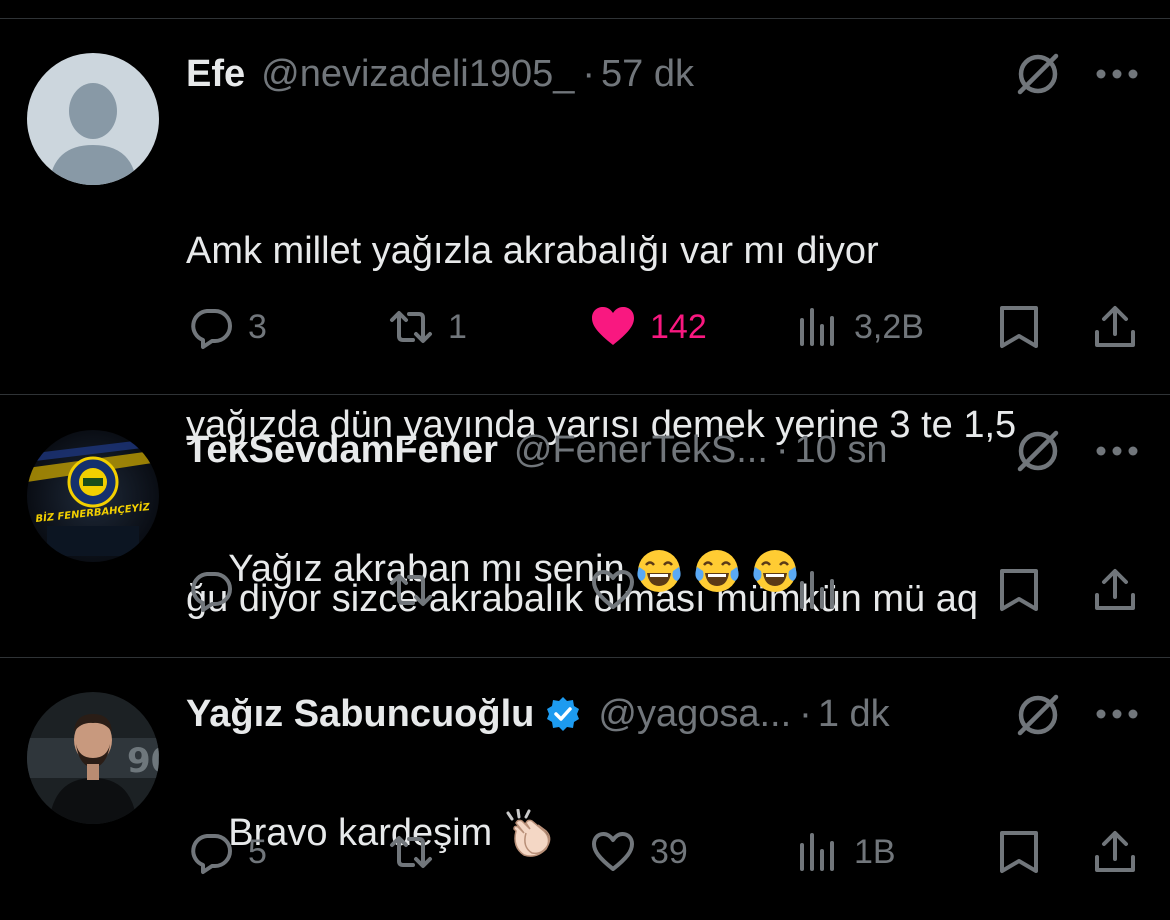  I want to click on views-button: 3,2B, so click(859, 327).